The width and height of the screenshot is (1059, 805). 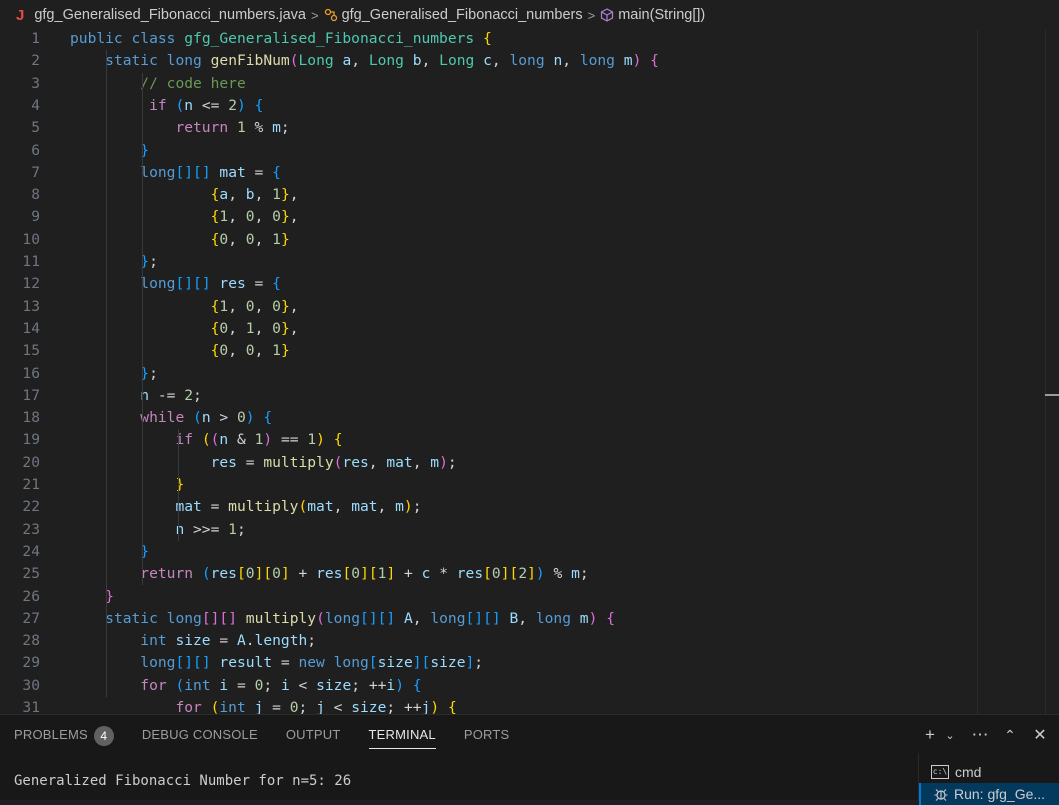 What do you see at coordinates (520, 307) in the screenshot?
I see `code-line: 13 {1, 0, 0},` at bounding box center [520, 307].